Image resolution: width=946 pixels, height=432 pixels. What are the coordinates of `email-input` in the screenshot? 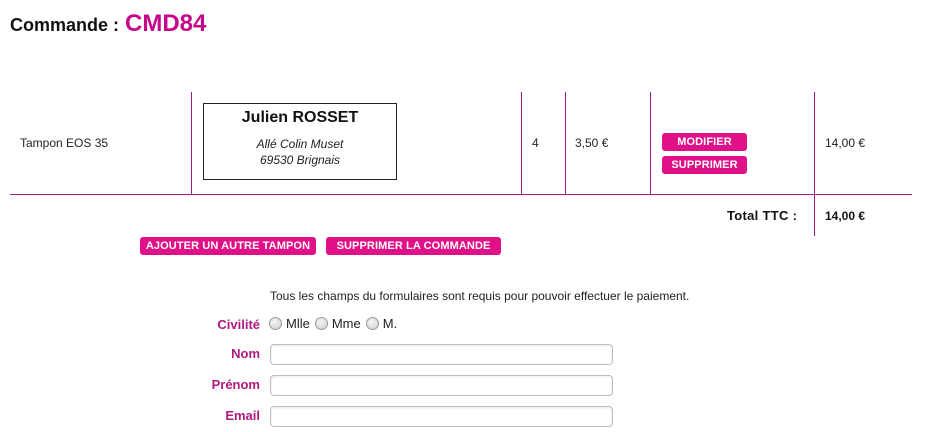 It's located at (441, 416).